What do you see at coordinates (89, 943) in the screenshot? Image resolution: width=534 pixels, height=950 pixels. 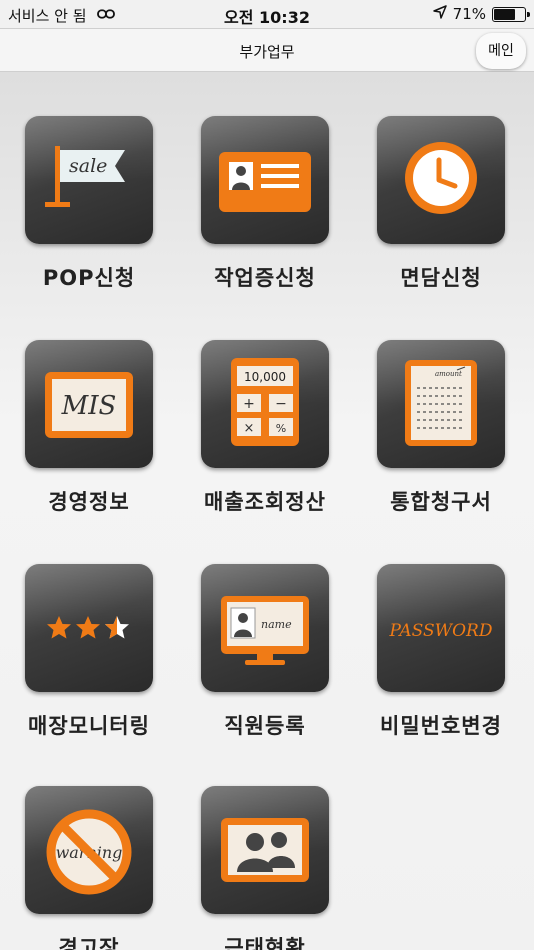 I see `tile-label: 경고장` at bounding box center [89, 943].